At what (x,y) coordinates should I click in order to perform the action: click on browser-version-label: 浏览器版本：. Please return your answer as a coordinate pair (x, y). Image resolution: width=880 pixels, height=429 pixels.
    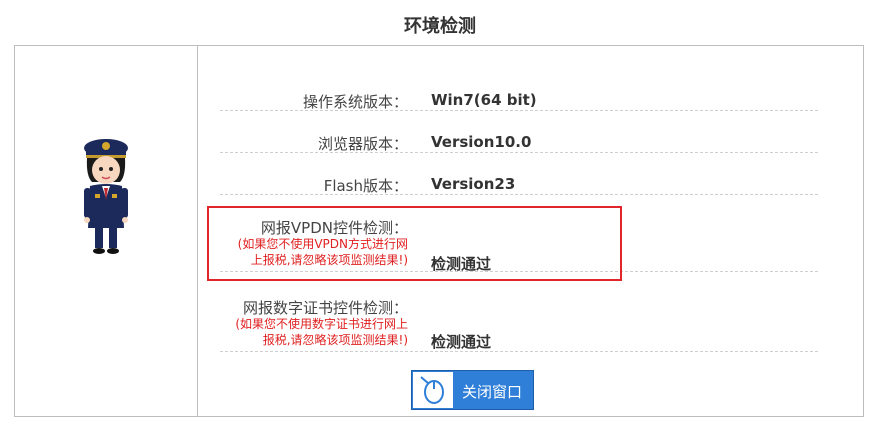
    Looking at the image, I should click on (362, 144).